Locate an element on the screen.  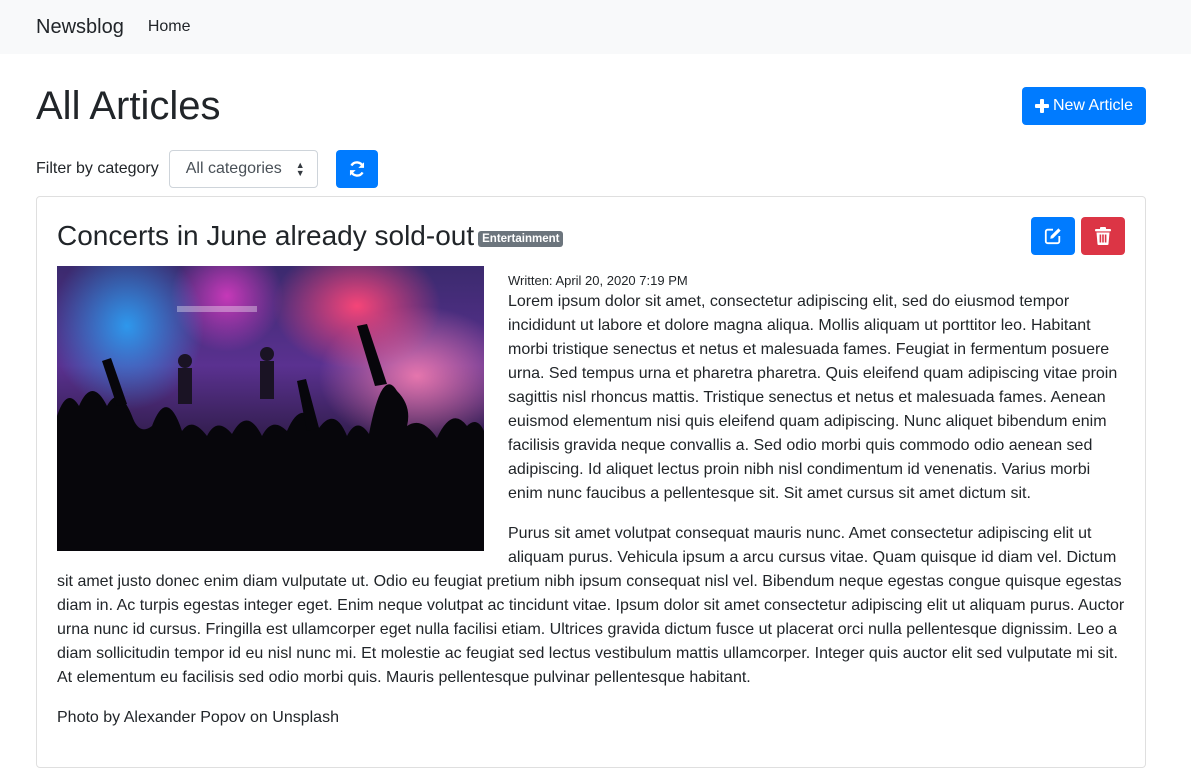
photo-credit: Photo by Alexander Popov on Unsplash is located at coordinates (198, 717).